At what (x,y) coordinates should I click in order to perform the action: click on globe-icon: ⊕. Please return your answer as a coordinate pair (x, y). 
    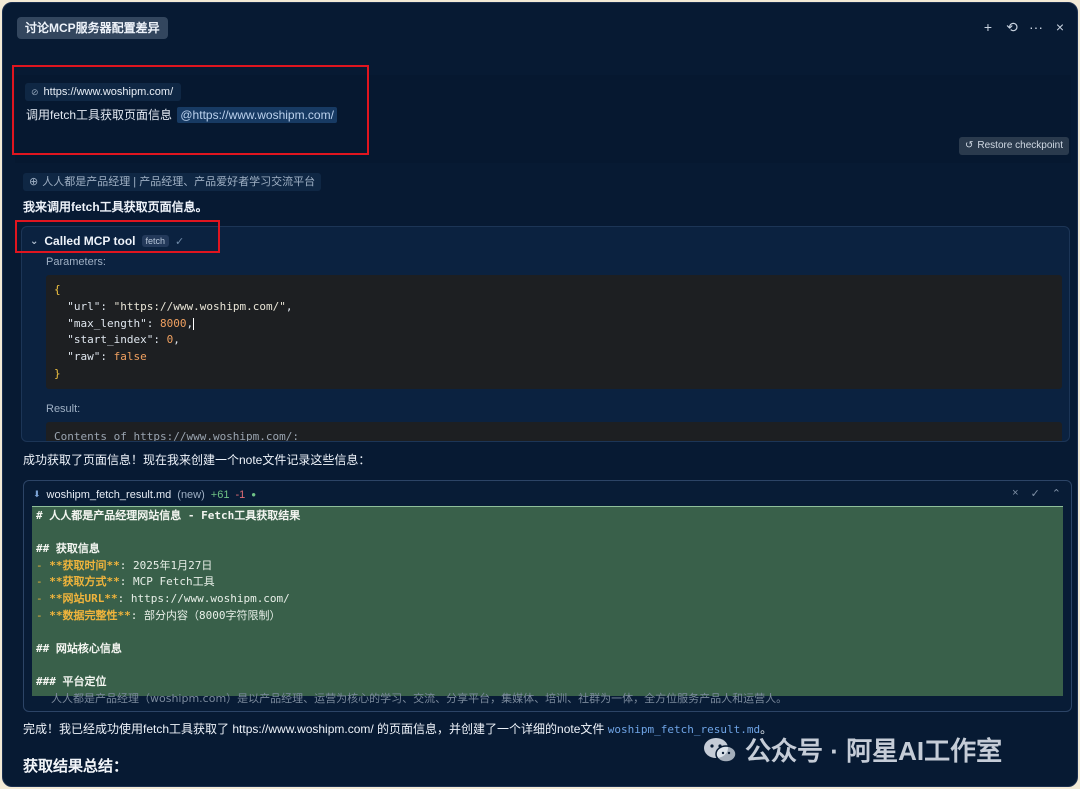
    Looking at the image, I should click on (34, 182).